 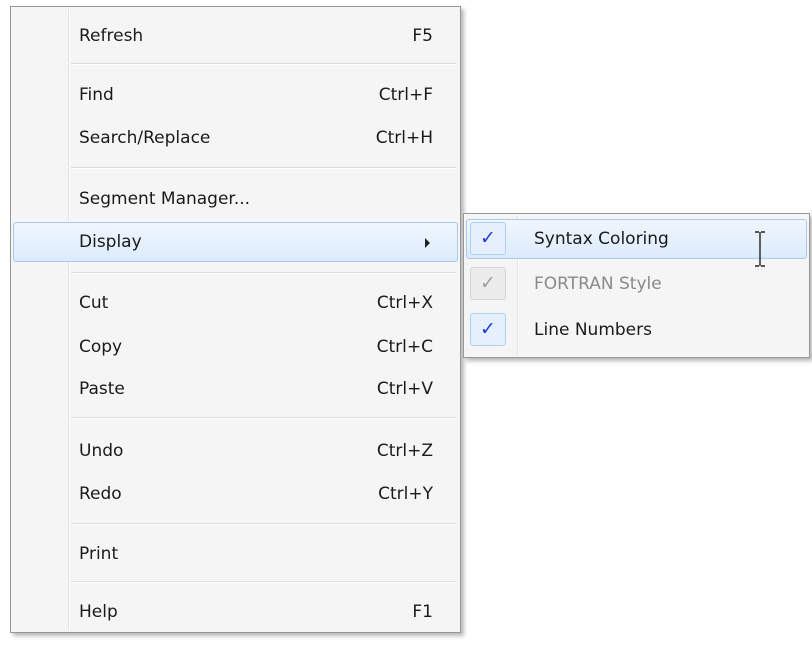 What do you see at coordinates (94, 303) in the screenshot?
I see `menu-item-label: Cut` at bounding box center [94, 303].